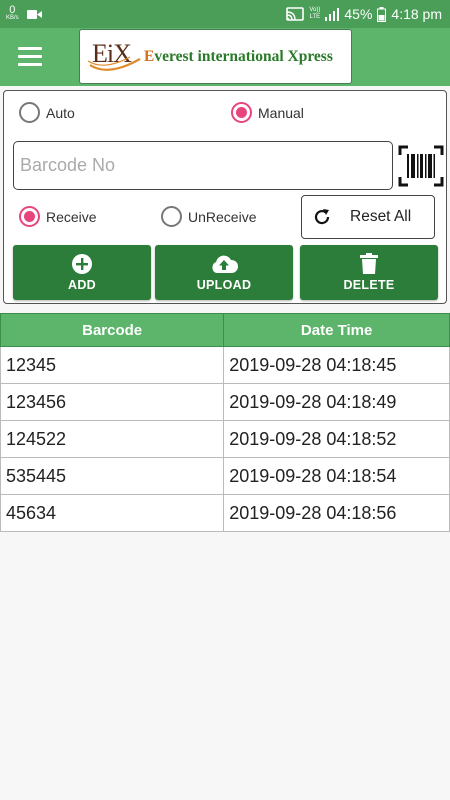  What do you see at coordinates (243, 56) in the screenshot?
I see `company-name-rest: verest international Xpress` at bounding box center [243, 56].